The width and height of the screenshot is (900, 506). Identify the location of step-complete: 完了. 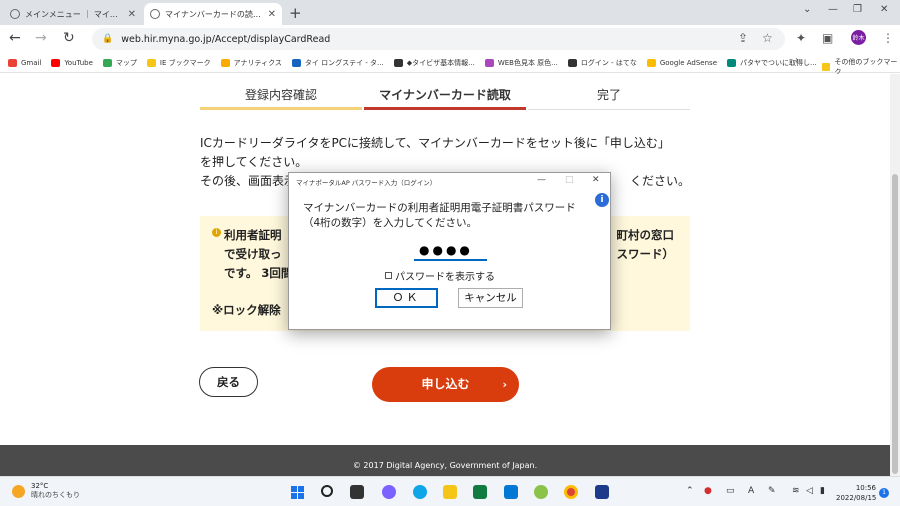
(609, 98).